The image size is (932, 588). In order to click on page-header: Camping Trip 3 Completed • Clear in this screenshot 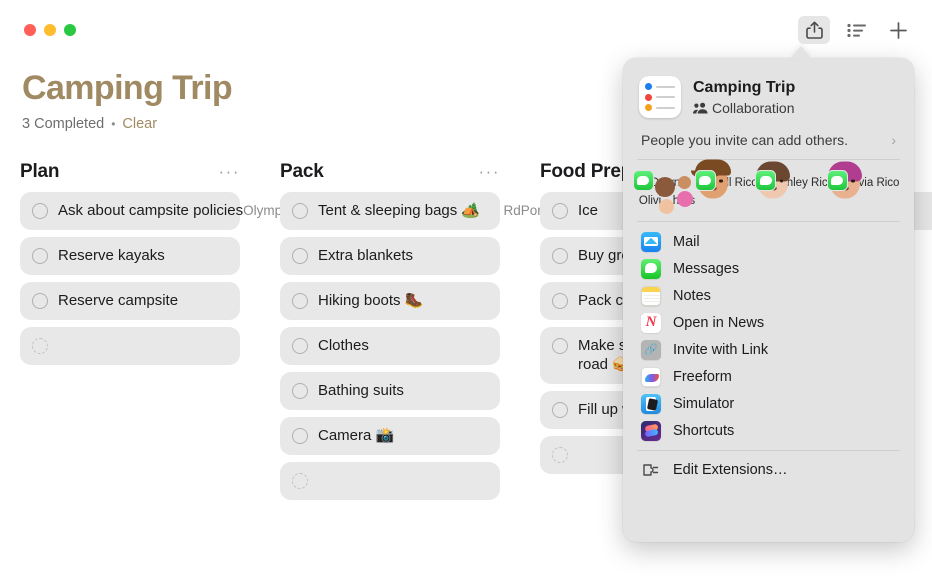, I will do `click(127, 99)`.